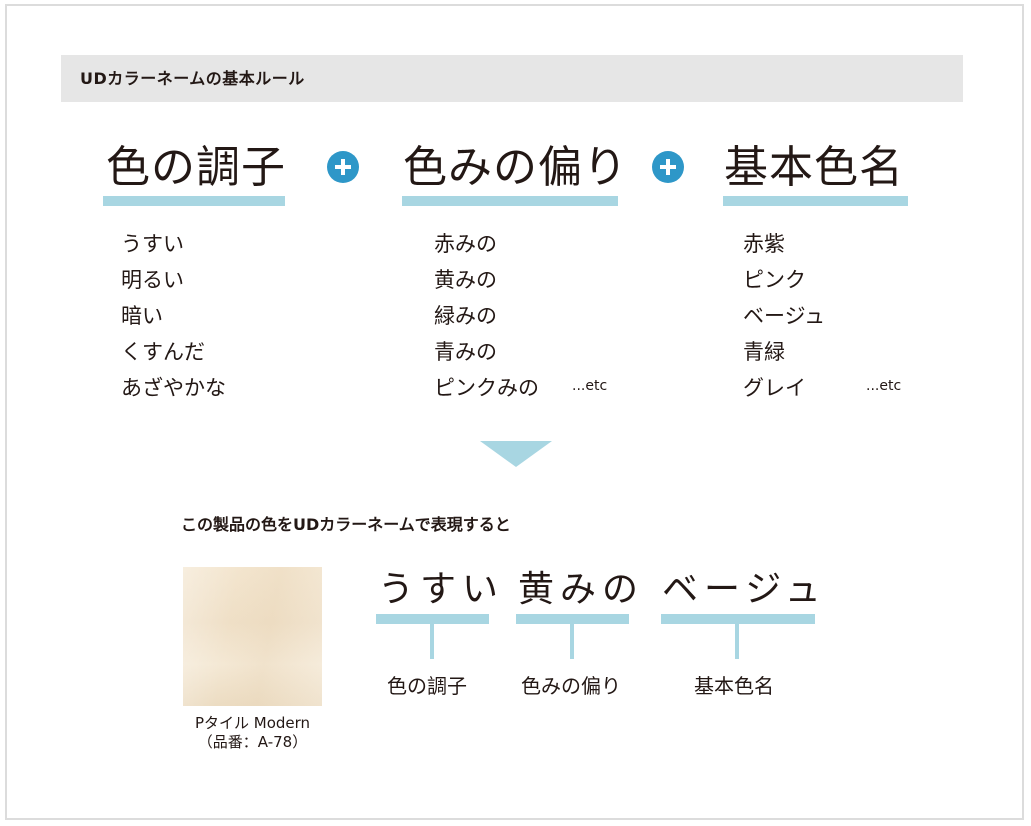 The height and width of the screenshot is (826, 1031). Describe the element at coordinates (196, 167) in the screenshot. I see `heading-tone: 色の調子` at that location.